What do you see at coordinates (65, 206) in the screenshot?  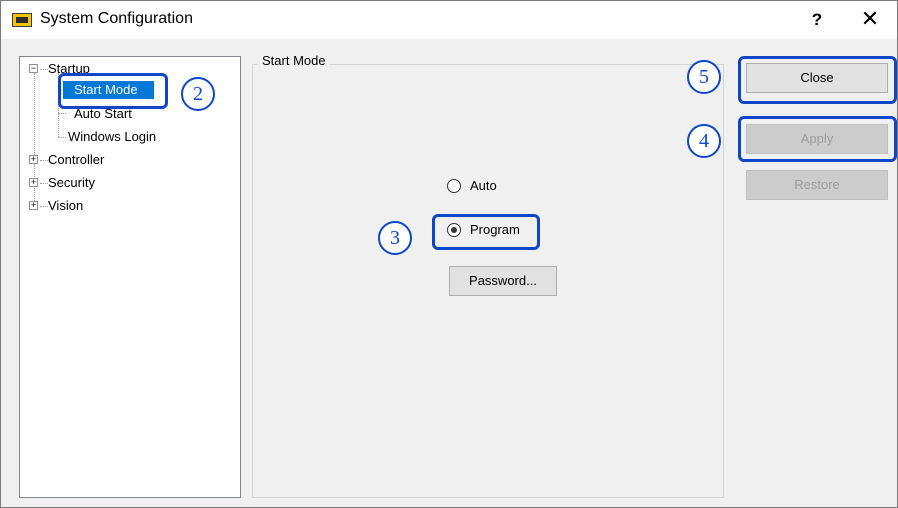 I see `tree-item-vision: Vision` at bounding box center [65, 206].